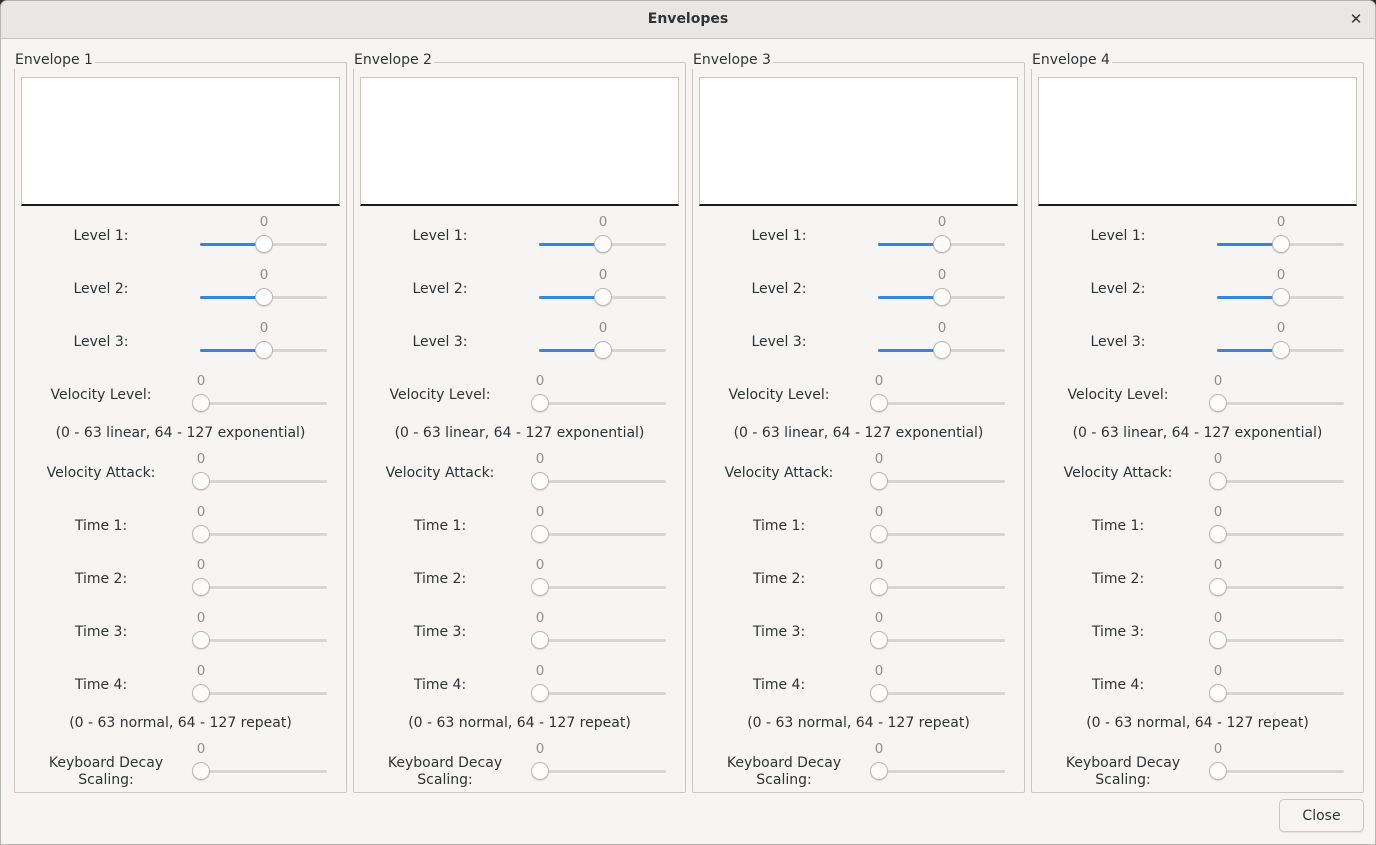 This screenshot has width=1376, height=845. What do you see at coordinates (1321, 815) in the screenshot?
I see `close-button: Close` at bounding box center [1321, 815].